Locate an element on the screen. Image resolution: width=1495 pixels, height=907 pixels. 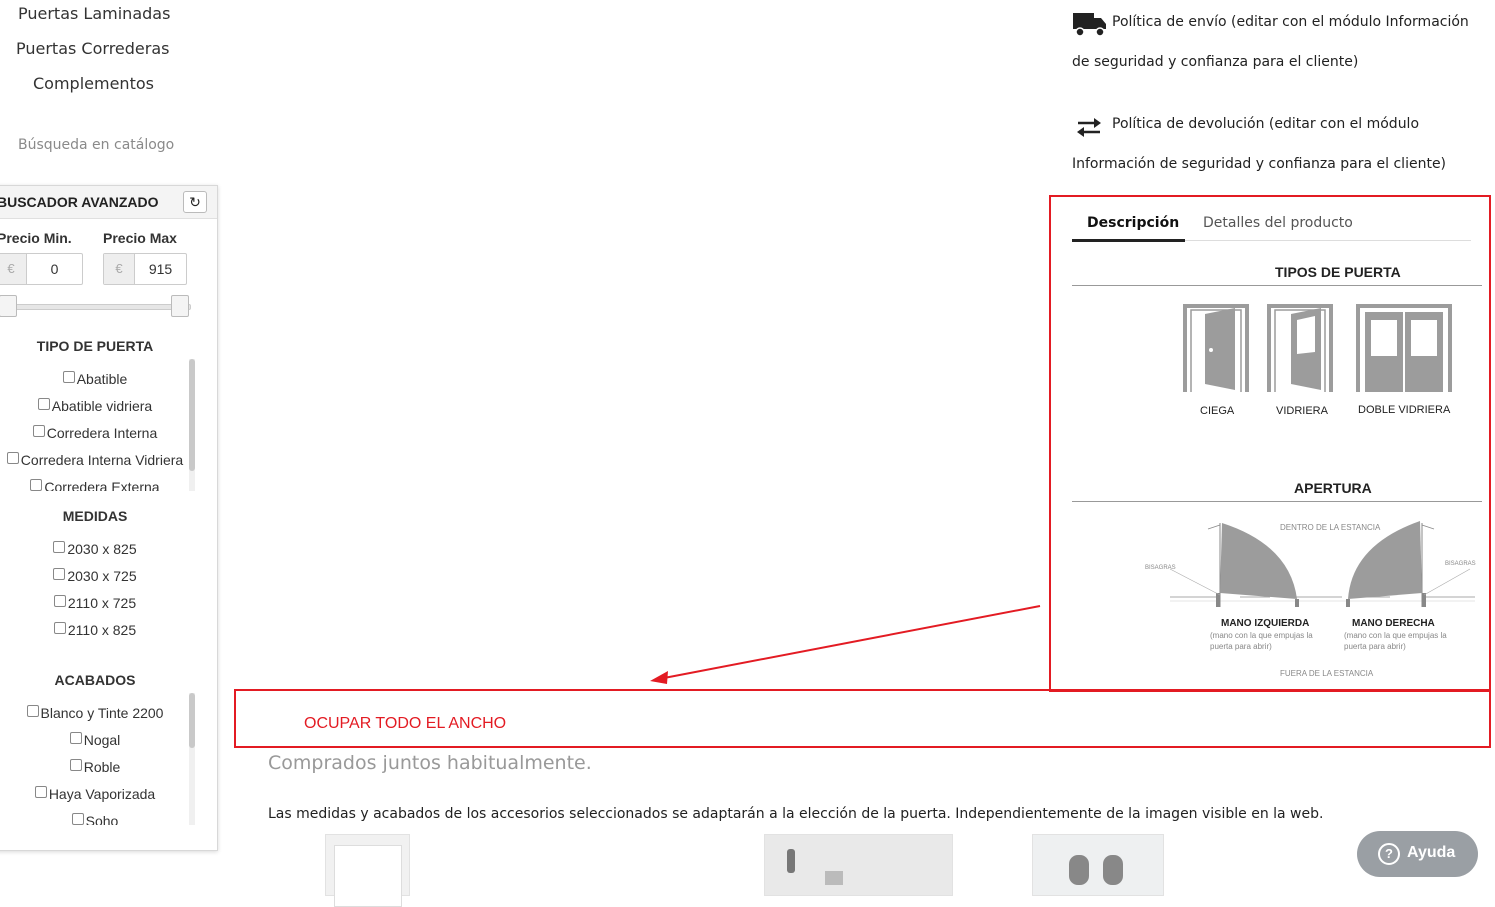
bought-together-title: Comprados juntos habitualmente. is located at coordinates (430, 763).